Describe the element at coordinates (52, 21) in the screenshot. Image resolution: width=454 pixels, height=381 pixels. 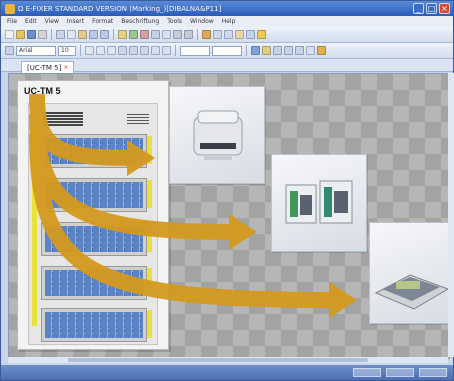
I see `menu-view: View` at that location.